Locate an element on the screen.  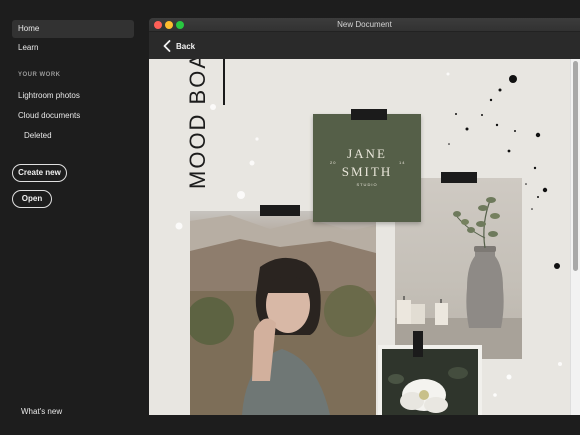
portrait-illustration is located at coordinates (283, 315).